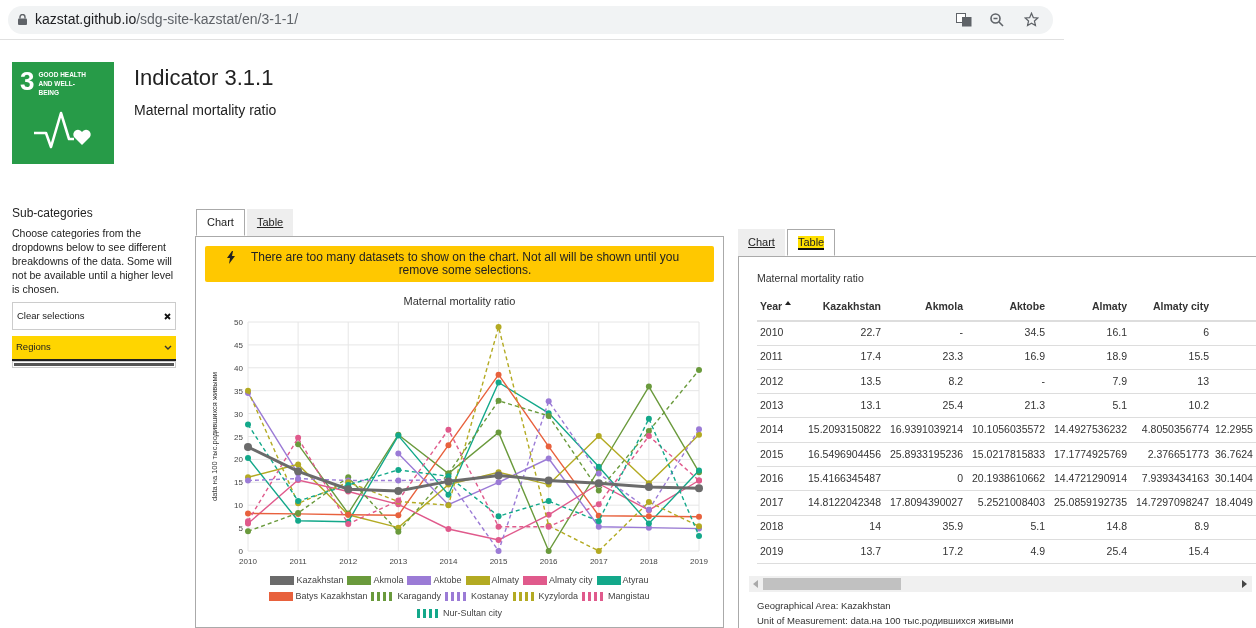  Describe the element at coordinates (925, 454) in the screenshot. I see `table-cell: 25.8933195236` at that location.